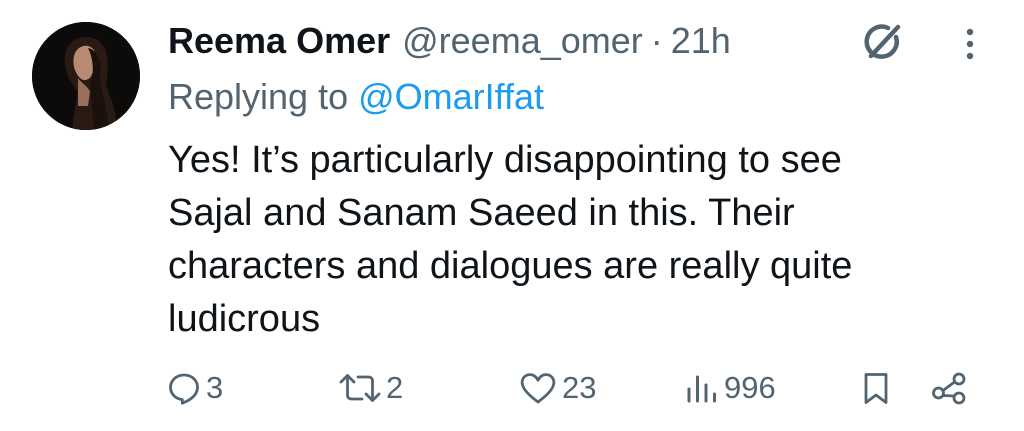 The width and height of the screenshot is (1024, 431). I want to click on like-count: 23, so click(579, 387).